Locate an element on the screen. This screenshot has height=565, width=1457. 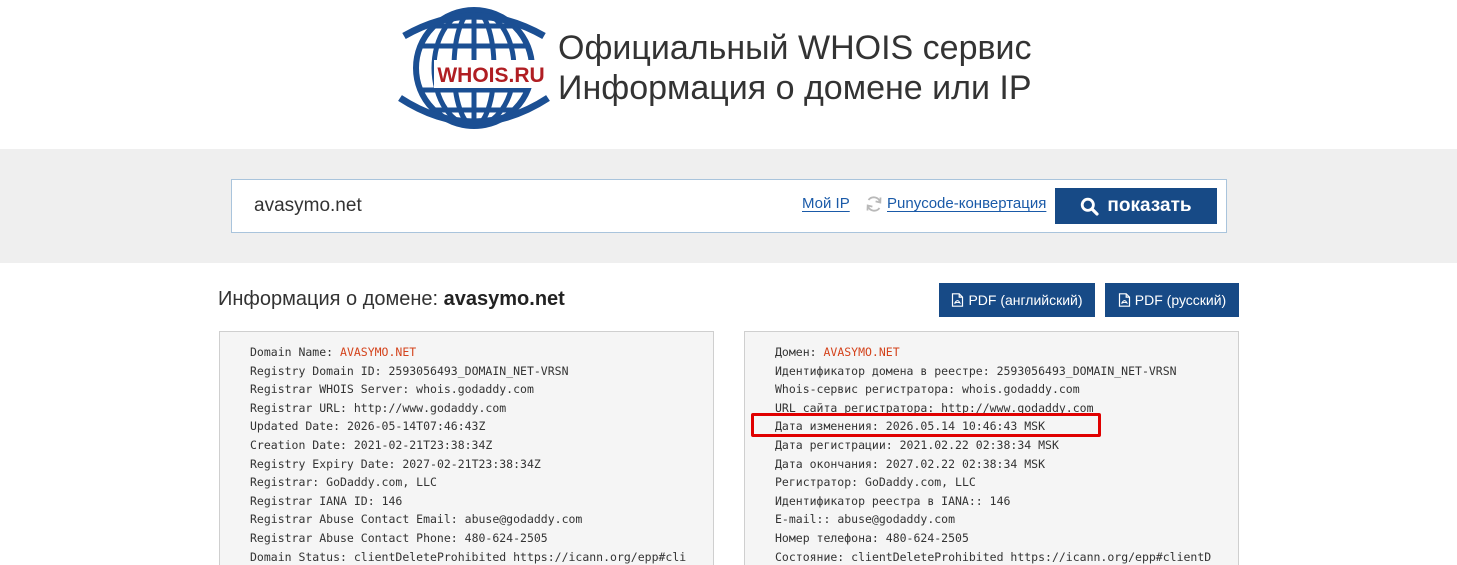
whois-field-label: Registrar Abuse Contact Email: is located at coordinates (357, 519).